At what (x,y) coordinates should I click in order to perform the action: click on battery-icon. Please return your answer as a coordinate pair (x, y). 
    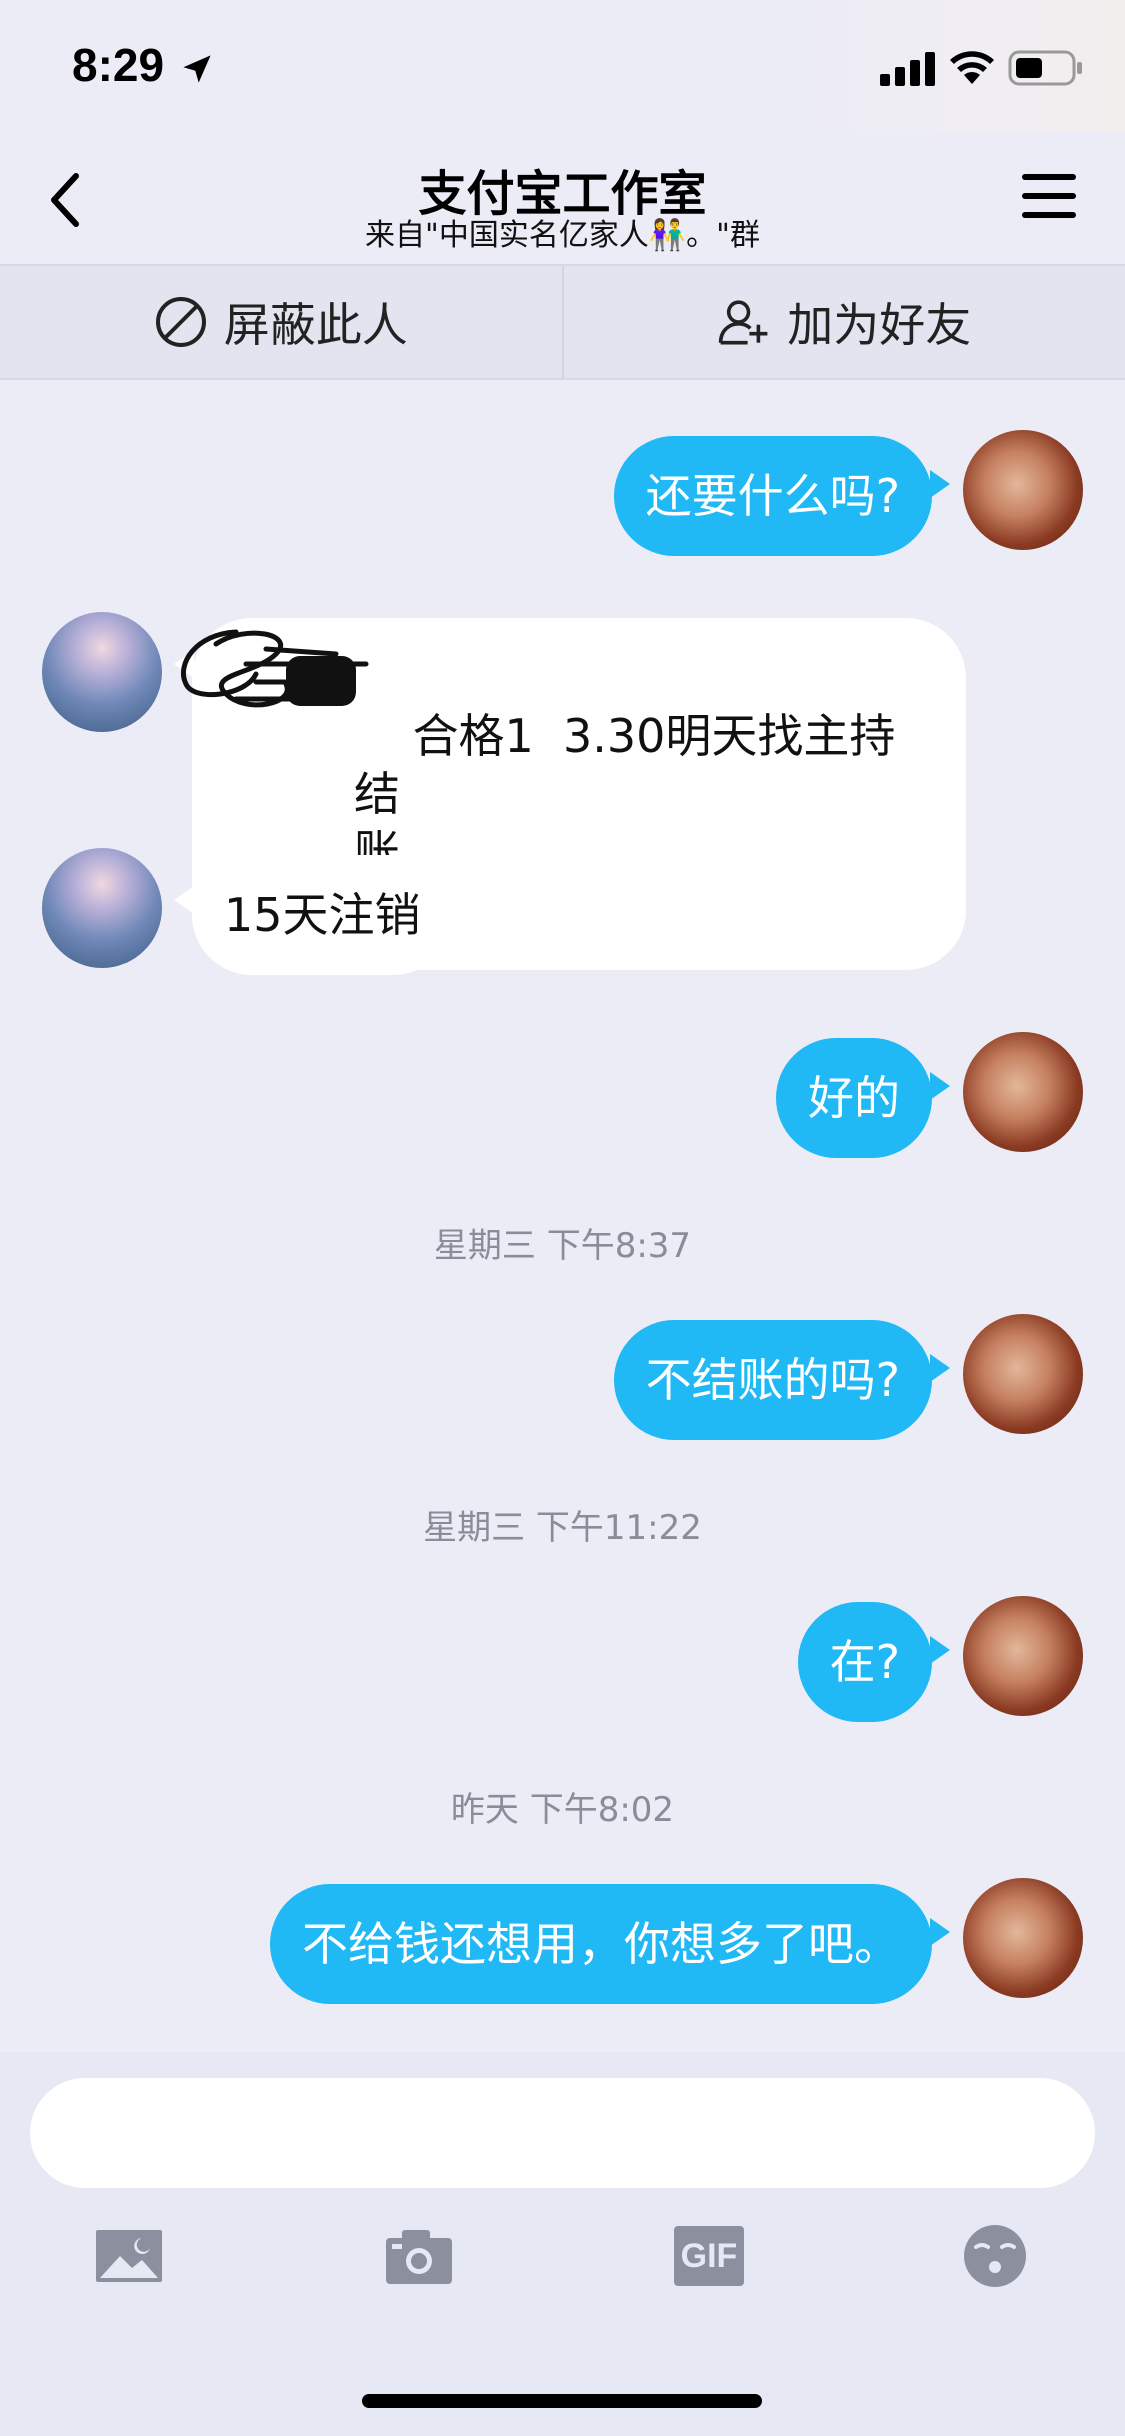
    Looking at the image, I should click on (1045, 68).